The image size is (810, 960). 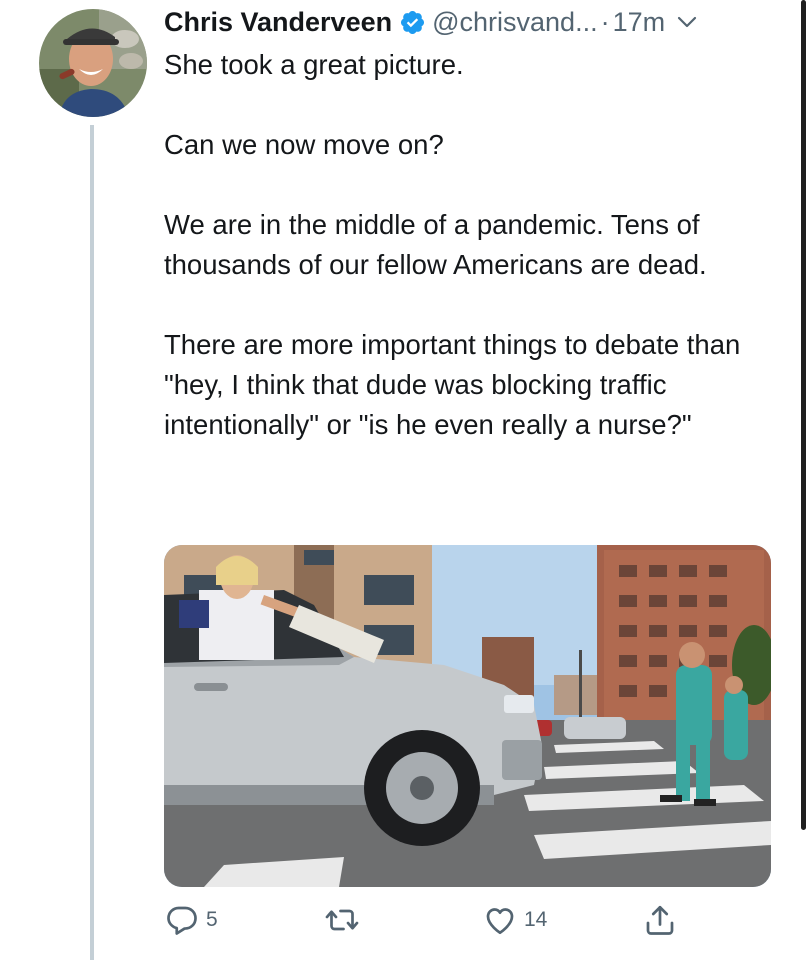 I want to click on timestamp: 17m, so click(x=639, y=22).